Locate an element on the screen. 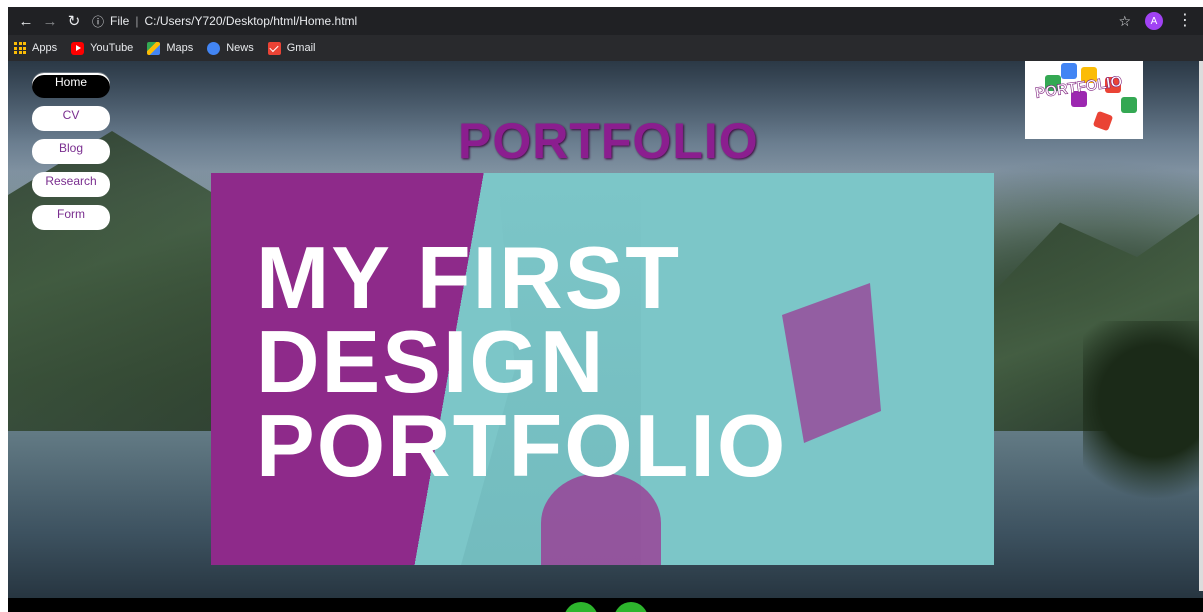  page-title: PORTFOLIO is located at coordinates (608, 141).